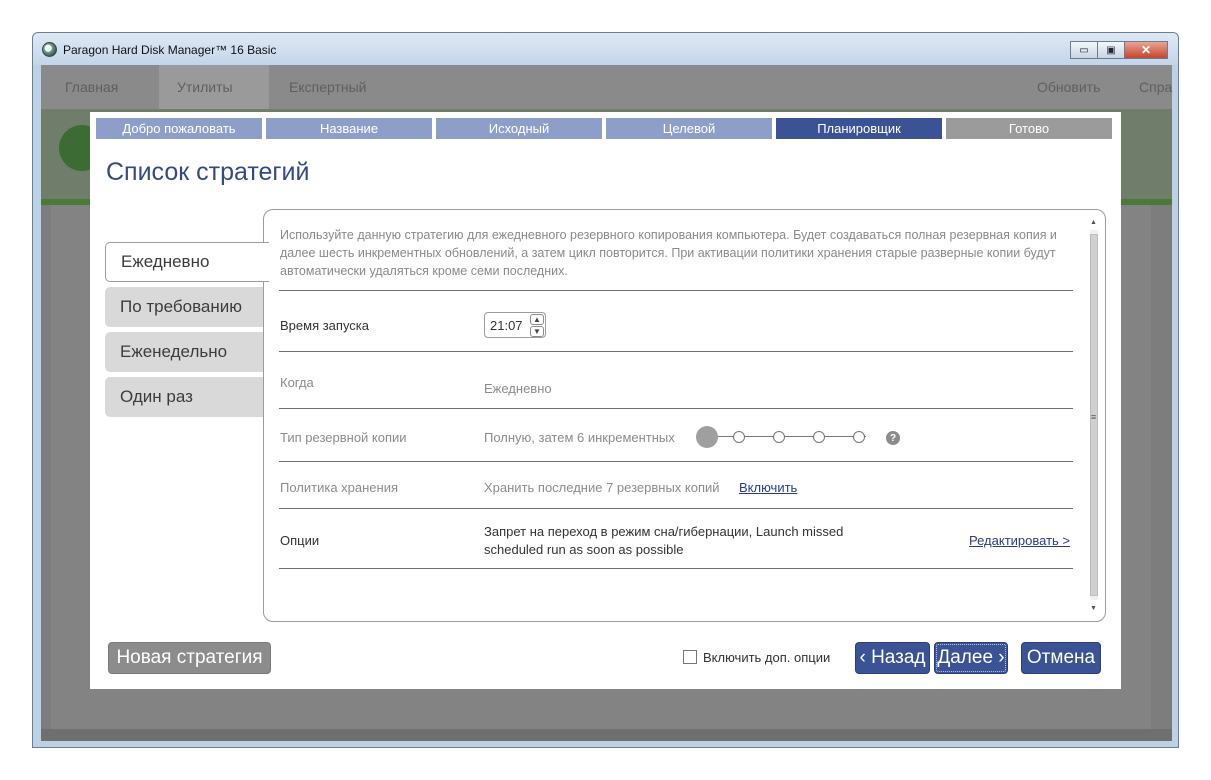  Describe the element at coordinates (1084, 50) in the screenshot. I see `minimize-button: ▭` at that location.